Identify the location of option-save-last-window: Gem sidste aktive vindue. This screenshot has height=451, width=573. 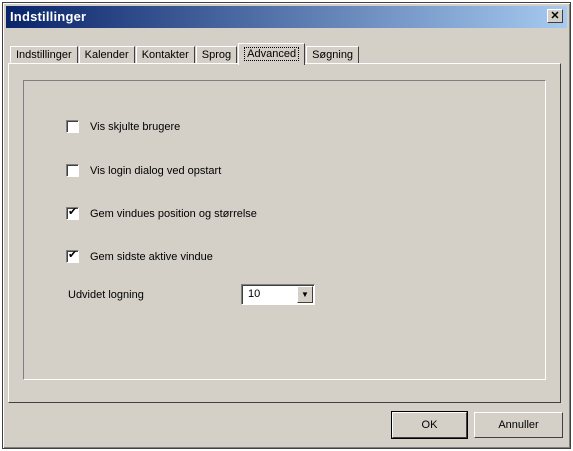
(139, 255).